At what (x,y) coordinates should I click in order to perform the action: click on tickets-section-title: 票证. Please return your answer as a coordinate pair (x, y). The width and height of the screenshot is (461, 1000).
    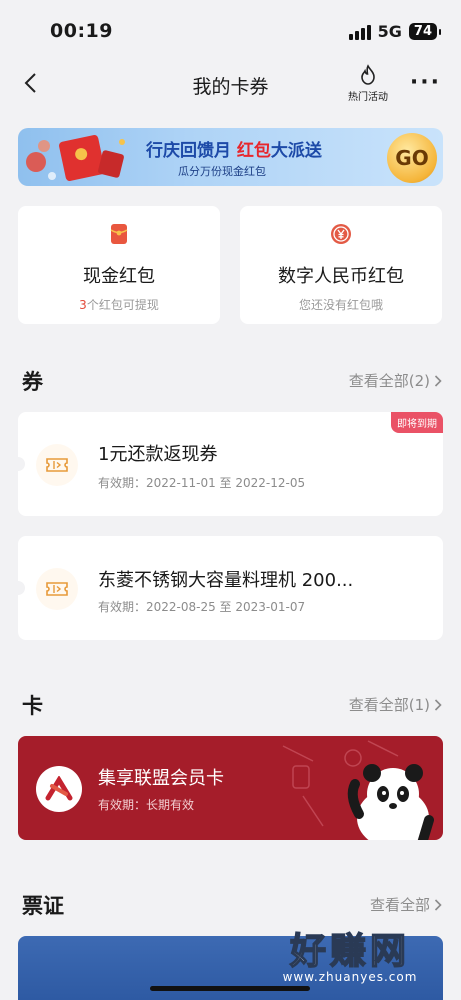
    Looking at the image, I should click on (43, 906).